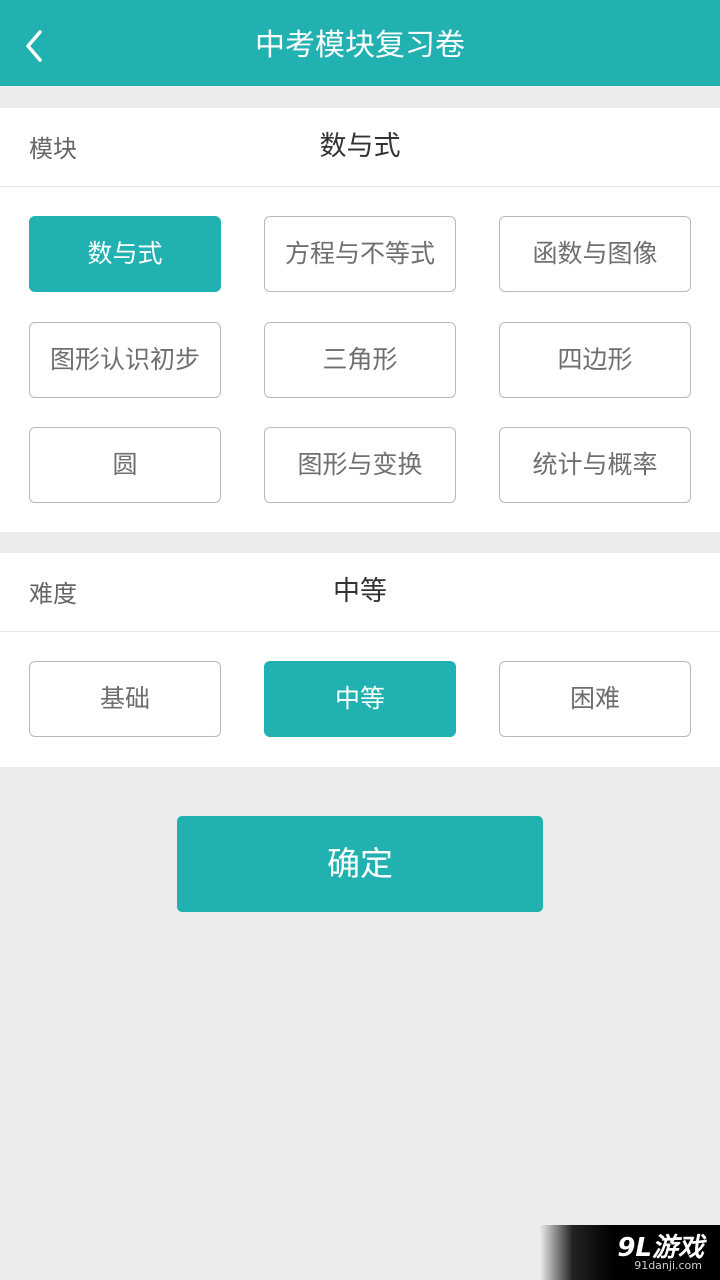  I want to click on watermark-url: 91danji.com, so click(668, 1265).